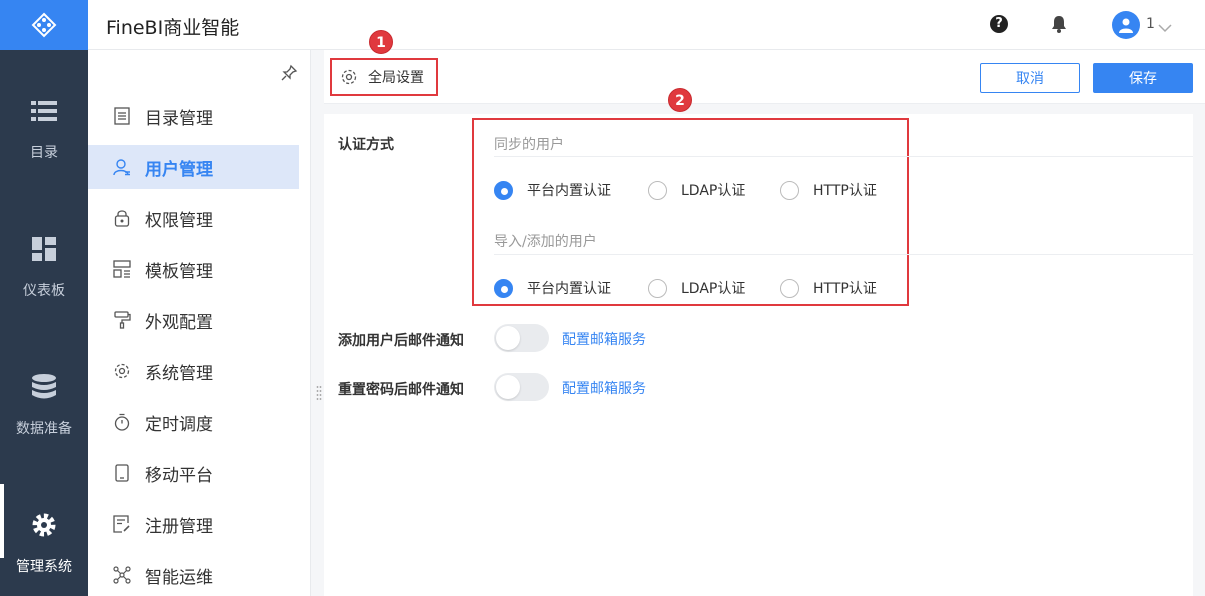  Describe the element at coordinates (646, 25) in the screenshot. I see `top-header: FineBI商业智能 ? 1` at that location.